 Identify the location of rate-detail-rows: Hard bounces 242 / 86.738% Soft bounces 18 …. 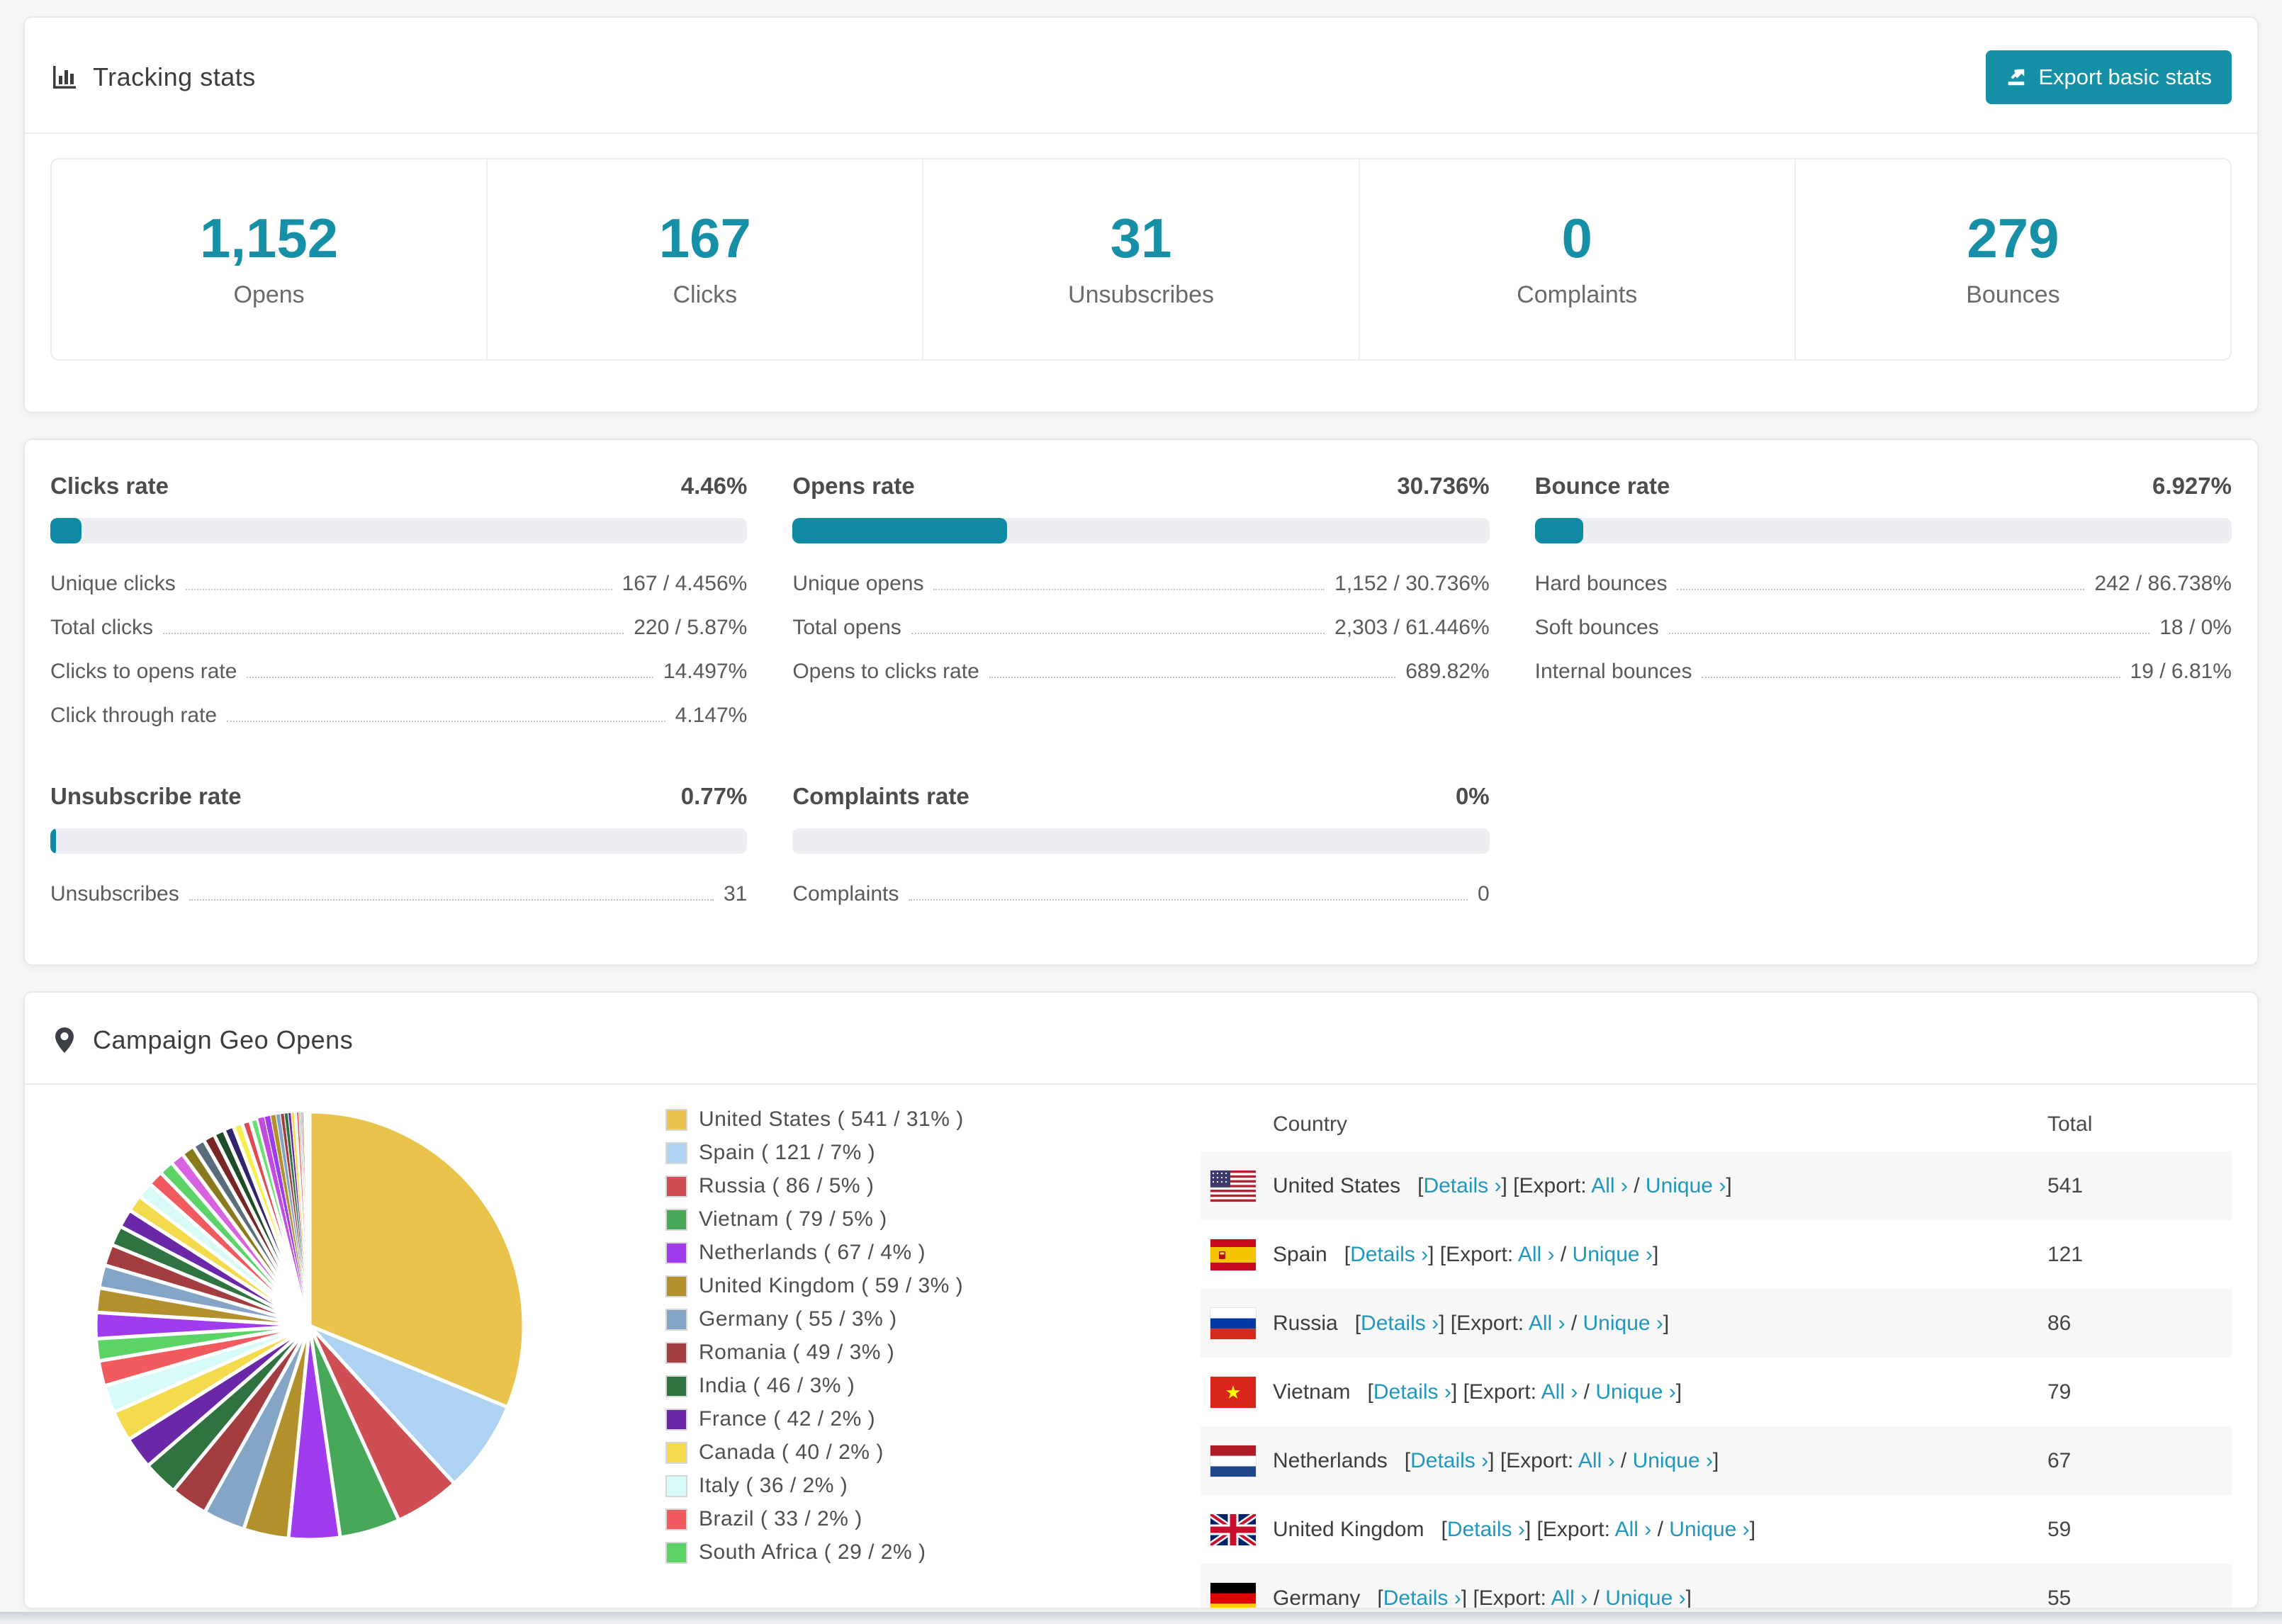
(1884, 628).